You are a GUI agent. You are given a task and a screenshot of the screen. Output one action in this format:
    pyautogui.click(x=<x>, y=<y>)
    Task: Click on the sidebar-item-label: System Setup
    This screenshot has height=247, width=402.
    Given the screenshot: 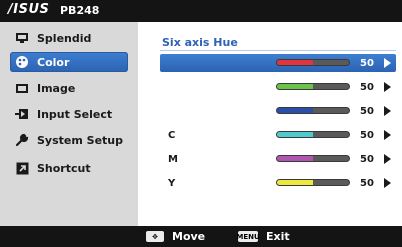 What is the action you would take?
    pyautogui.click(x=80, y=140)
    